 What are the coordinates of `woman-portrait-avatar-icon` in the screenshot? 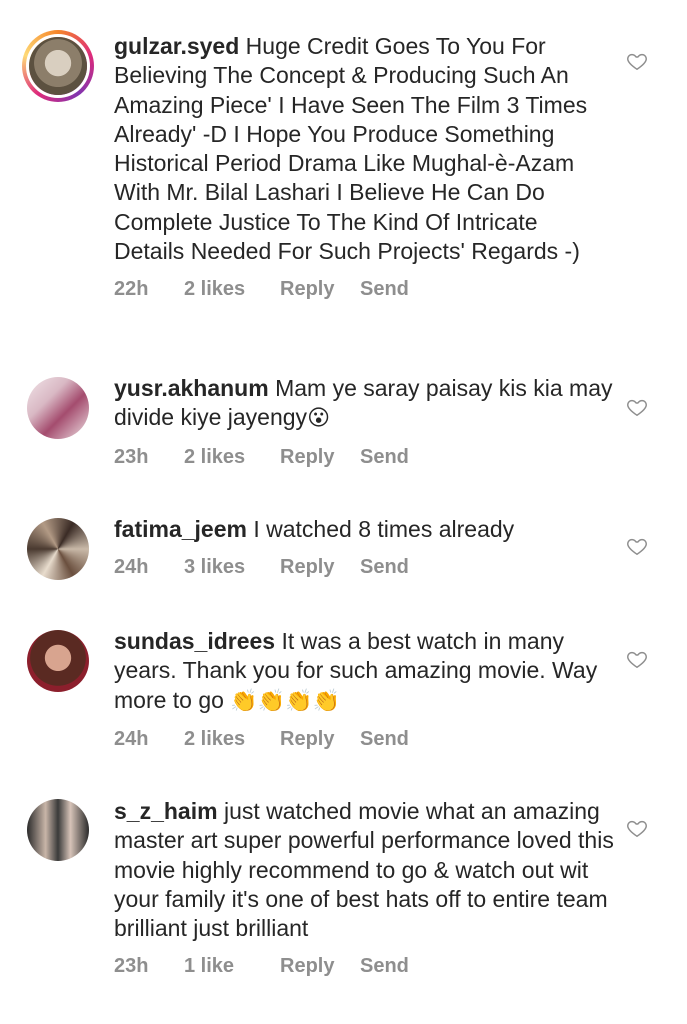 It's located at (58, 661).